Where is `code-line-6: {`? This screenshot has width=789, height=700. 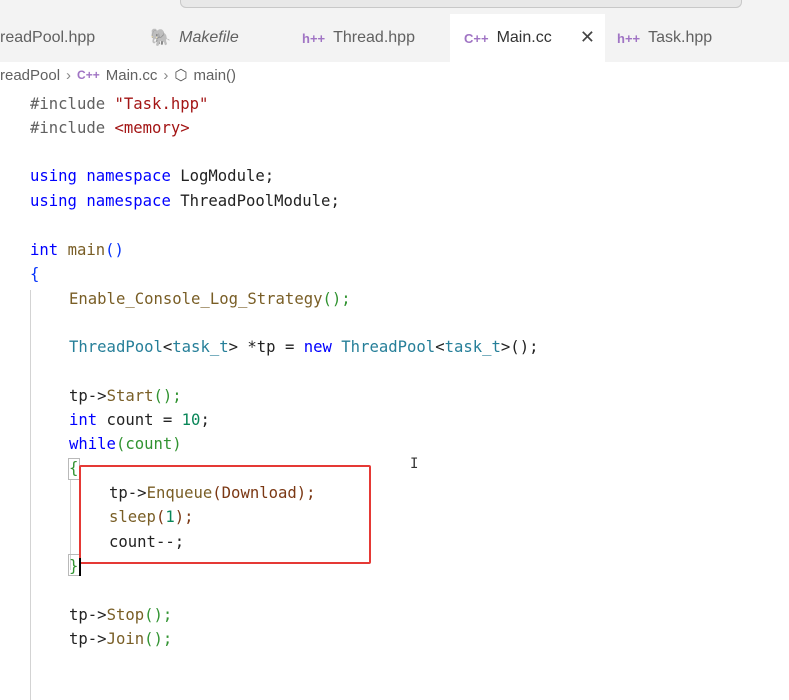 code-line-6: { is located at coordinates (35, 274).